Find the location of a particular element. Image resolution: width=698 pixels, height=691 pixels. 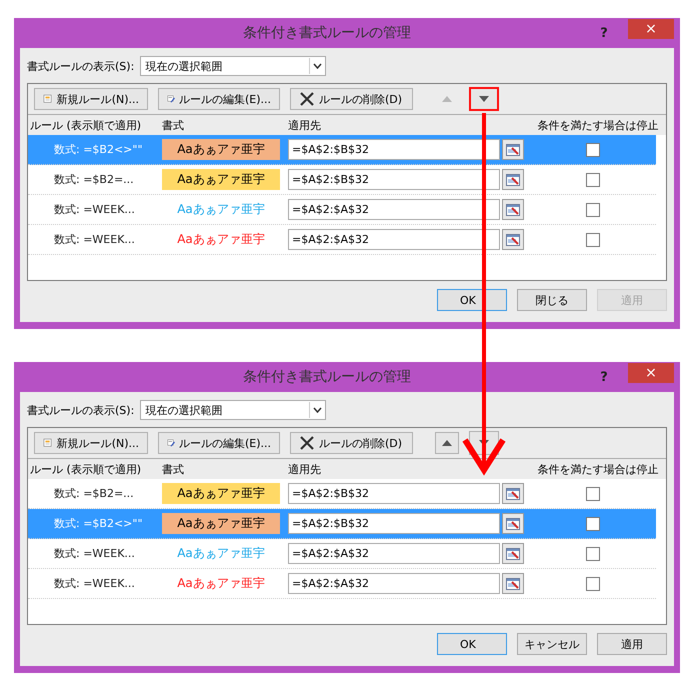

dialog-button: キャンセル is located at coordinates (552, 644).